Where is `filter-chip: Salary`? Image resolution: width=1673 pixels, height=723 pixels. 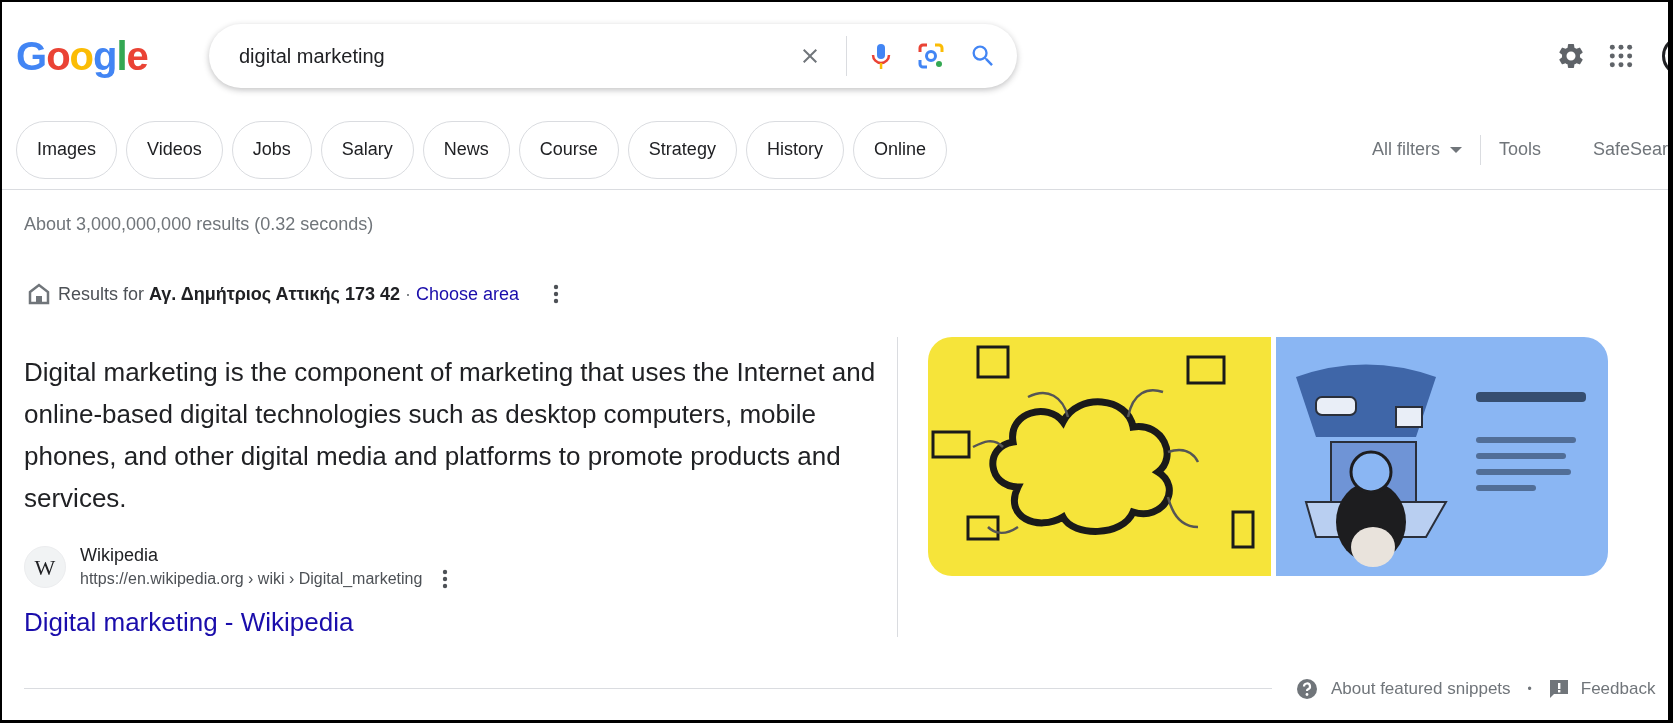 filter-chip: Salary is located at coordinates (367, 149).